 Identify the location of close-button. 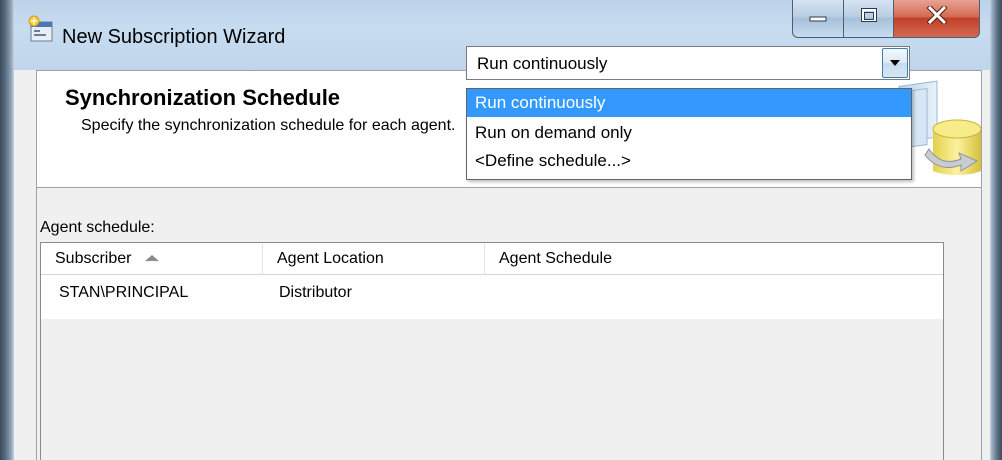
(937, 19).